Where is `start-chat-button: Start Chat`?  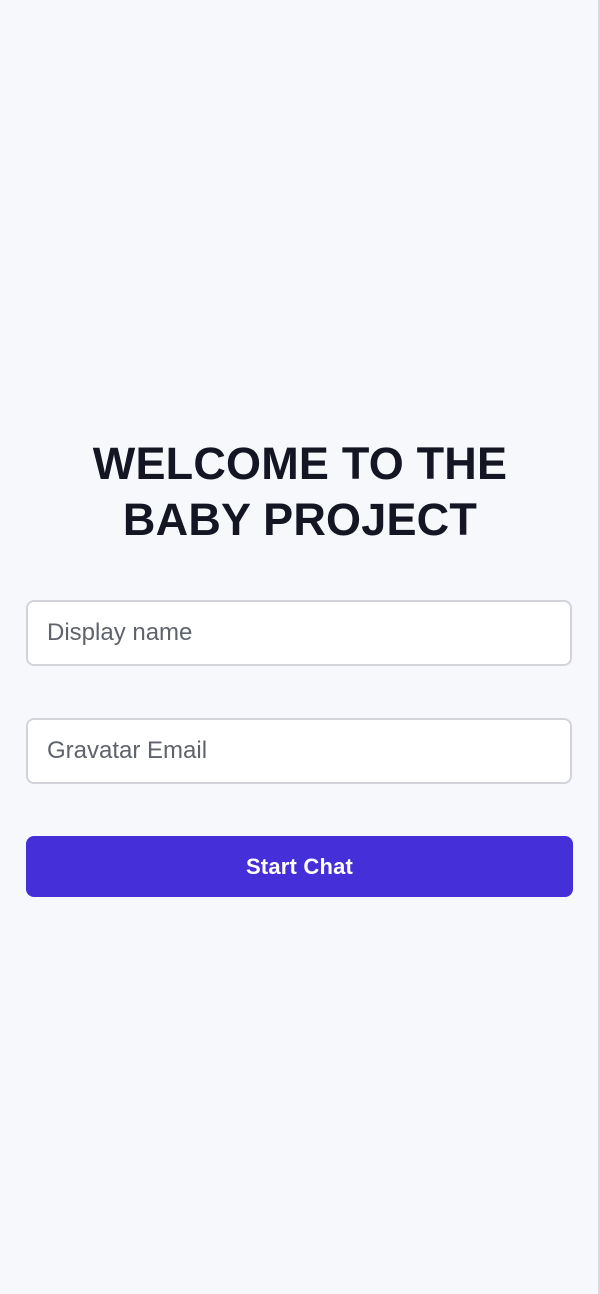
start-chat-button: Start Chat is located at coordinates (299, 866).